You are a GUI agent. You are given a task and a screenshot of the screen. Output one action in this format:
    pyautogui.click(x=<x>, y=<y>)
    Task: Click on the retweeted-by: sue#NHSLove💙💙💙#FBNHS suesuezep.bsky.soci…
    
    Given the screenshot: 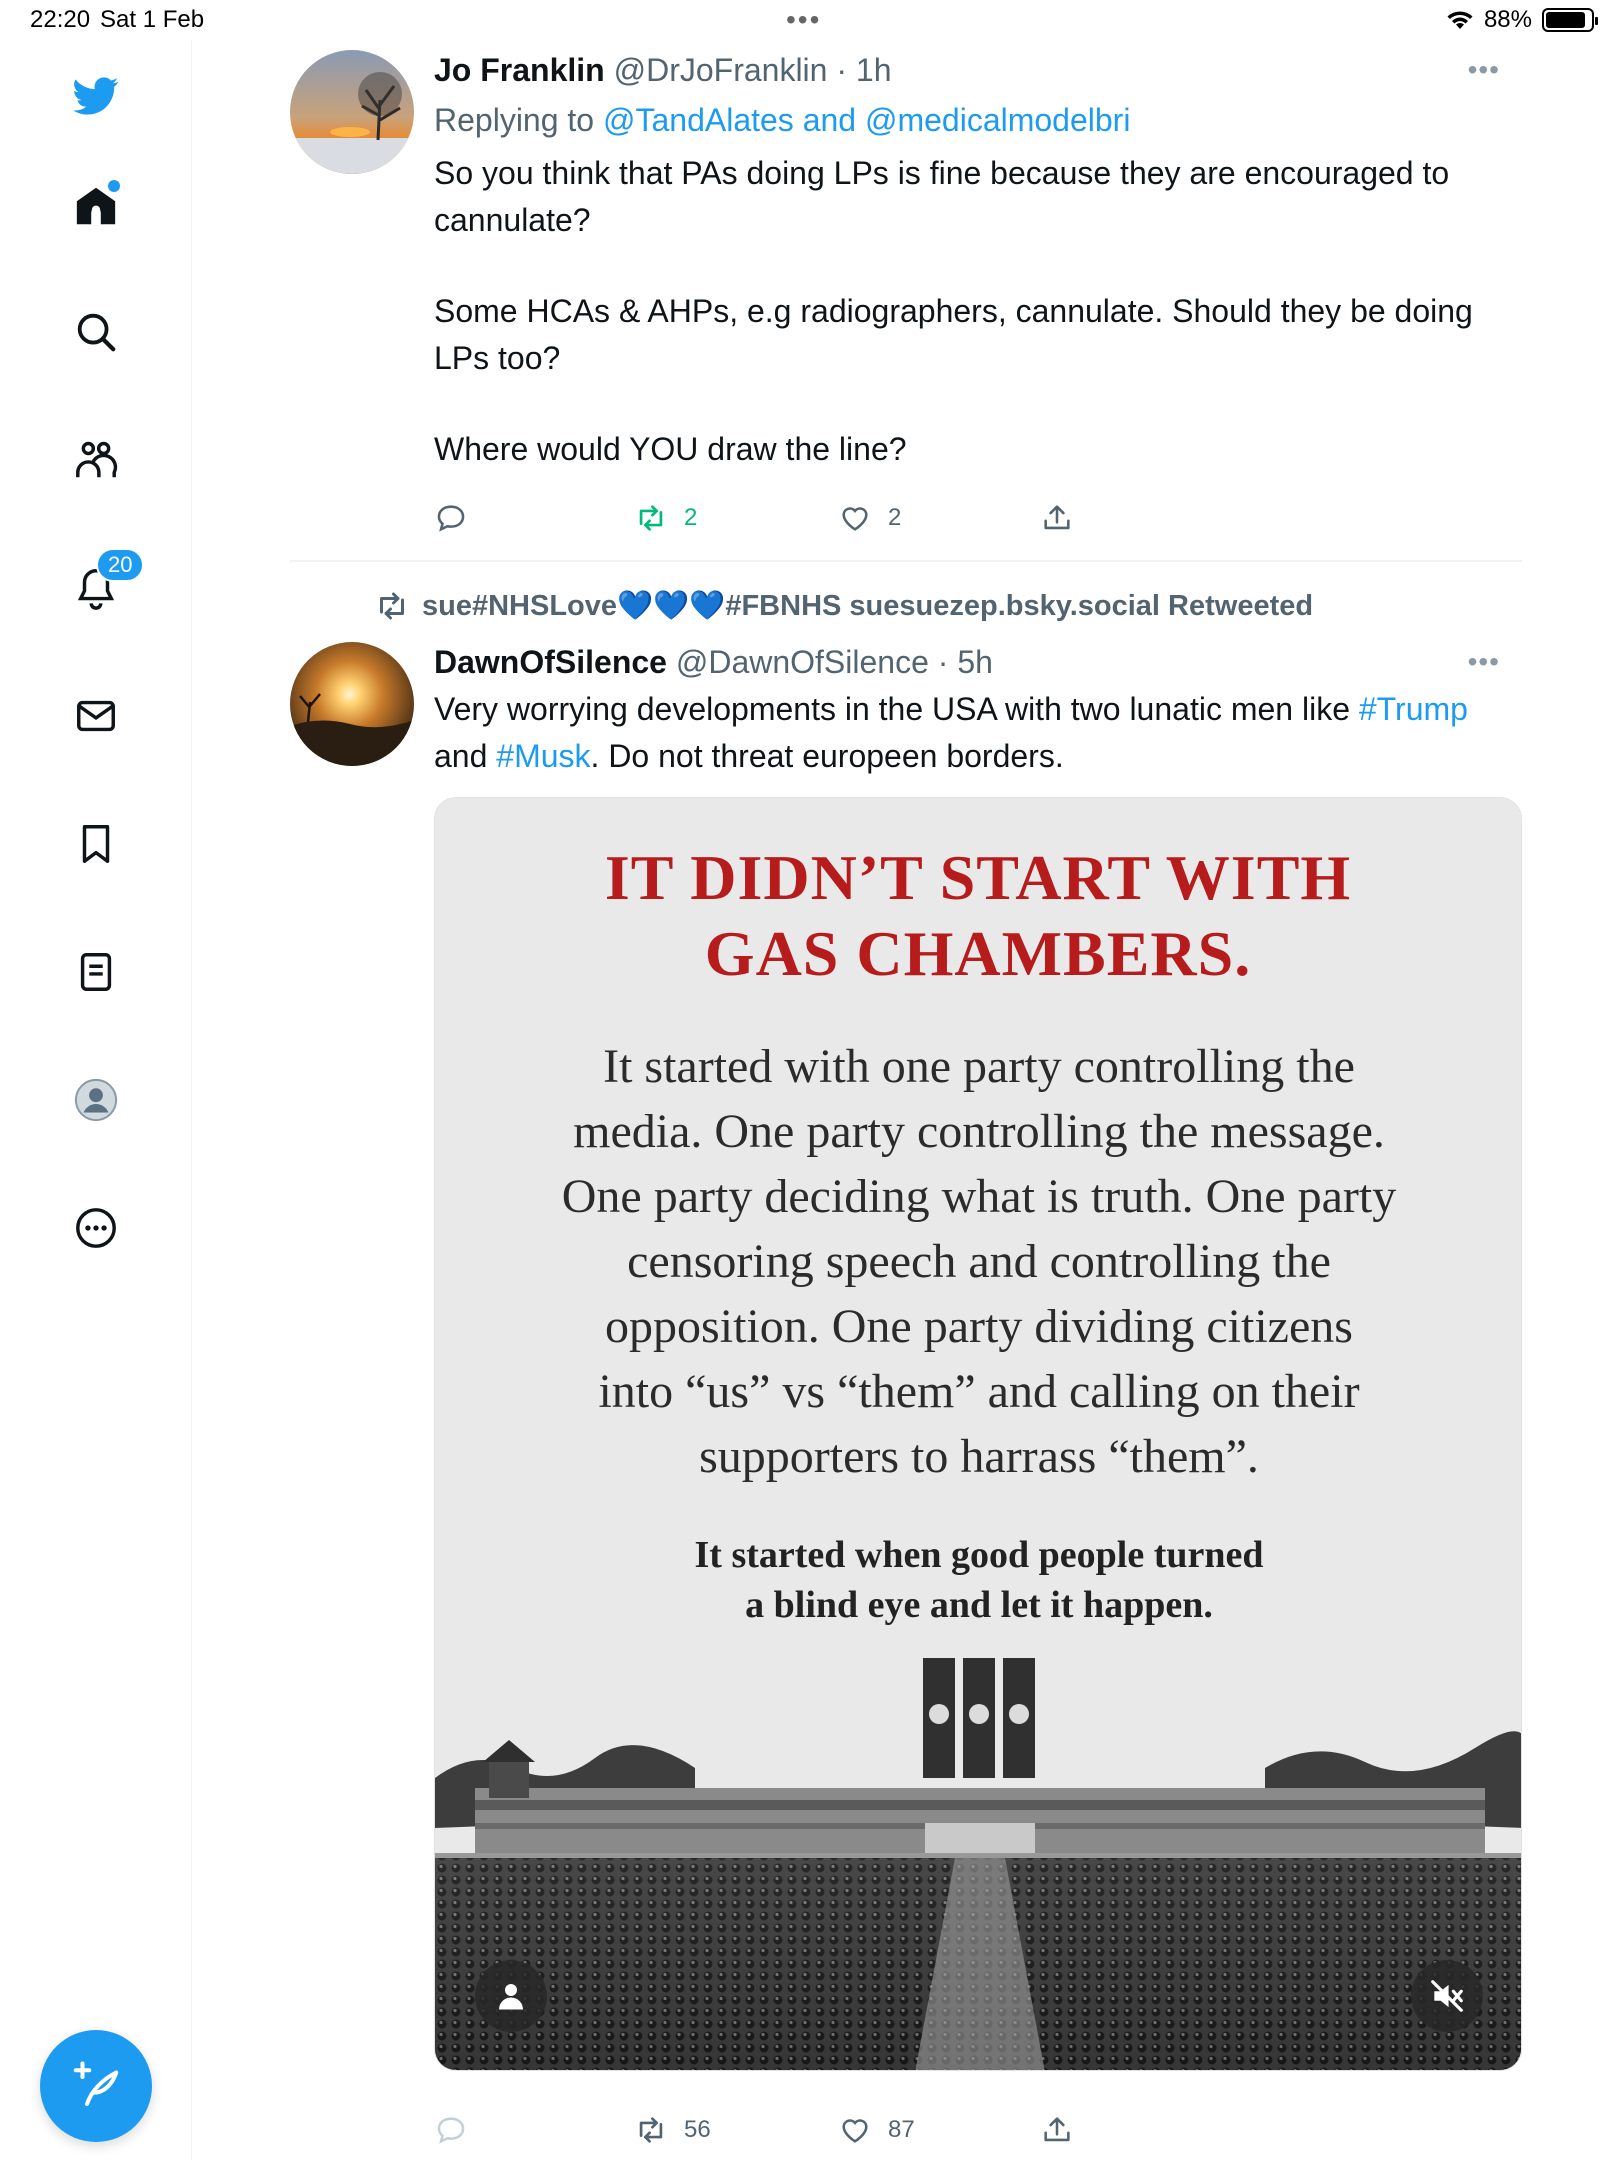 What is the action you would take?
    pyautogui.click(x=843, y=606)
    